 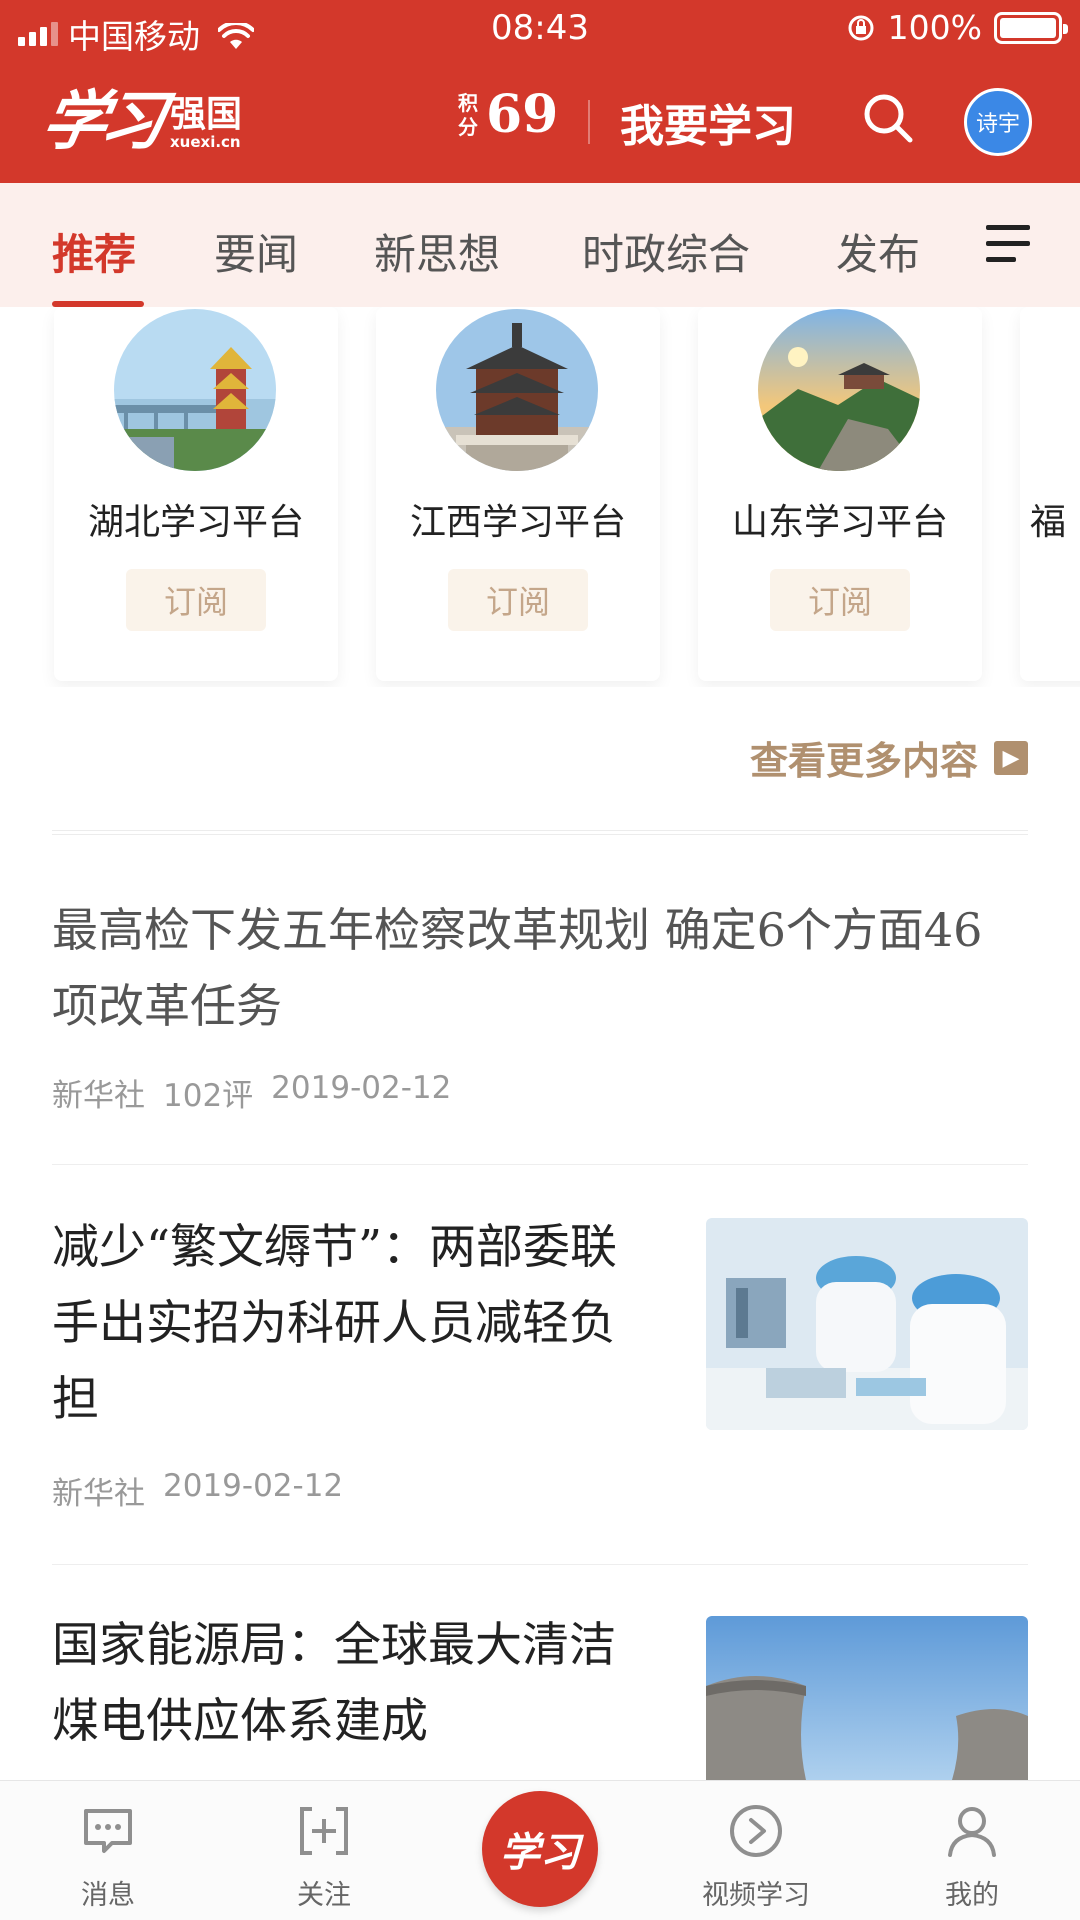 I want to click on status-bar: 中国移动 08:43 100%, so click(x=540, y=30).